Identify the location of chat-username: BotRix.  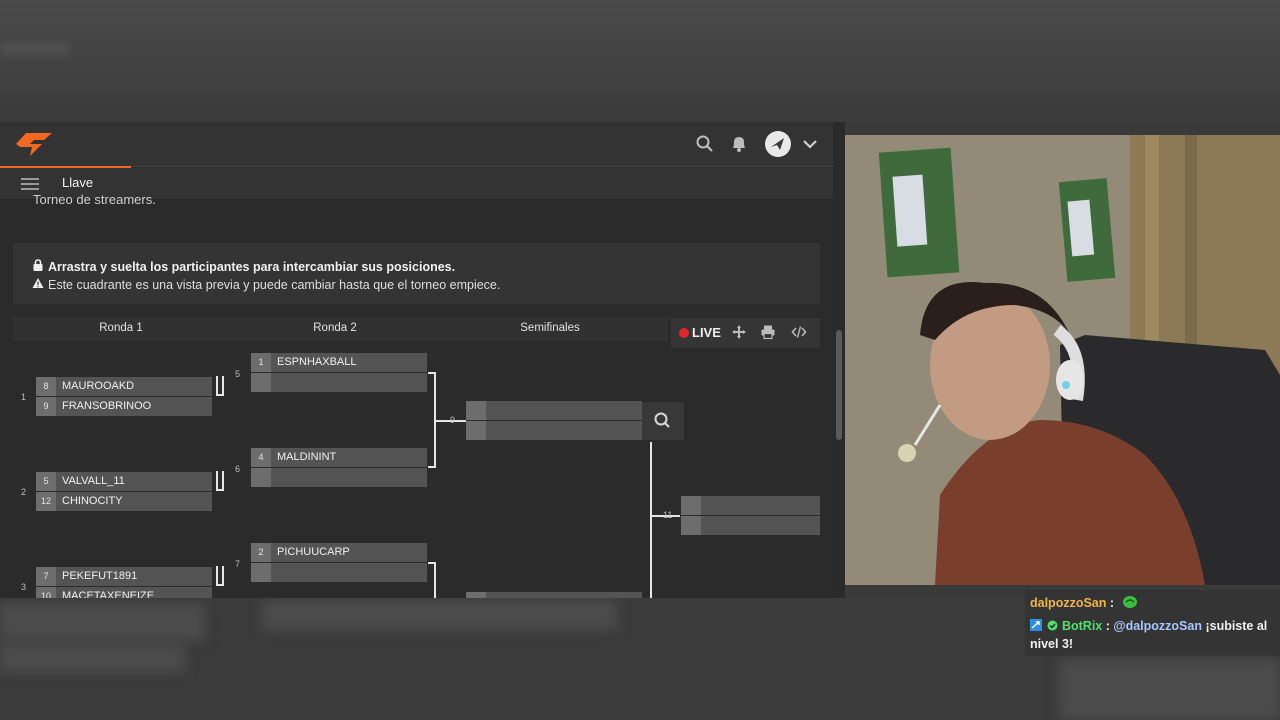
(1082, 626).